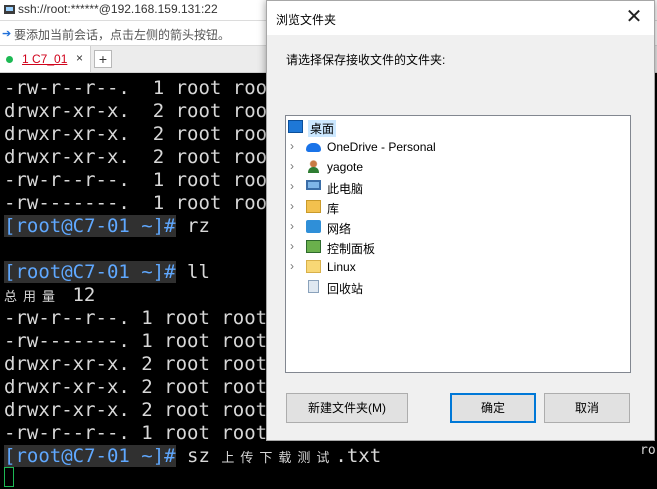 The height and width of the screenshot is (489, 657). What do you see at coordinates (345, 189) in the screenshot?
I see `tree-item-label: 此电脑` at bounding box center [345, 189].